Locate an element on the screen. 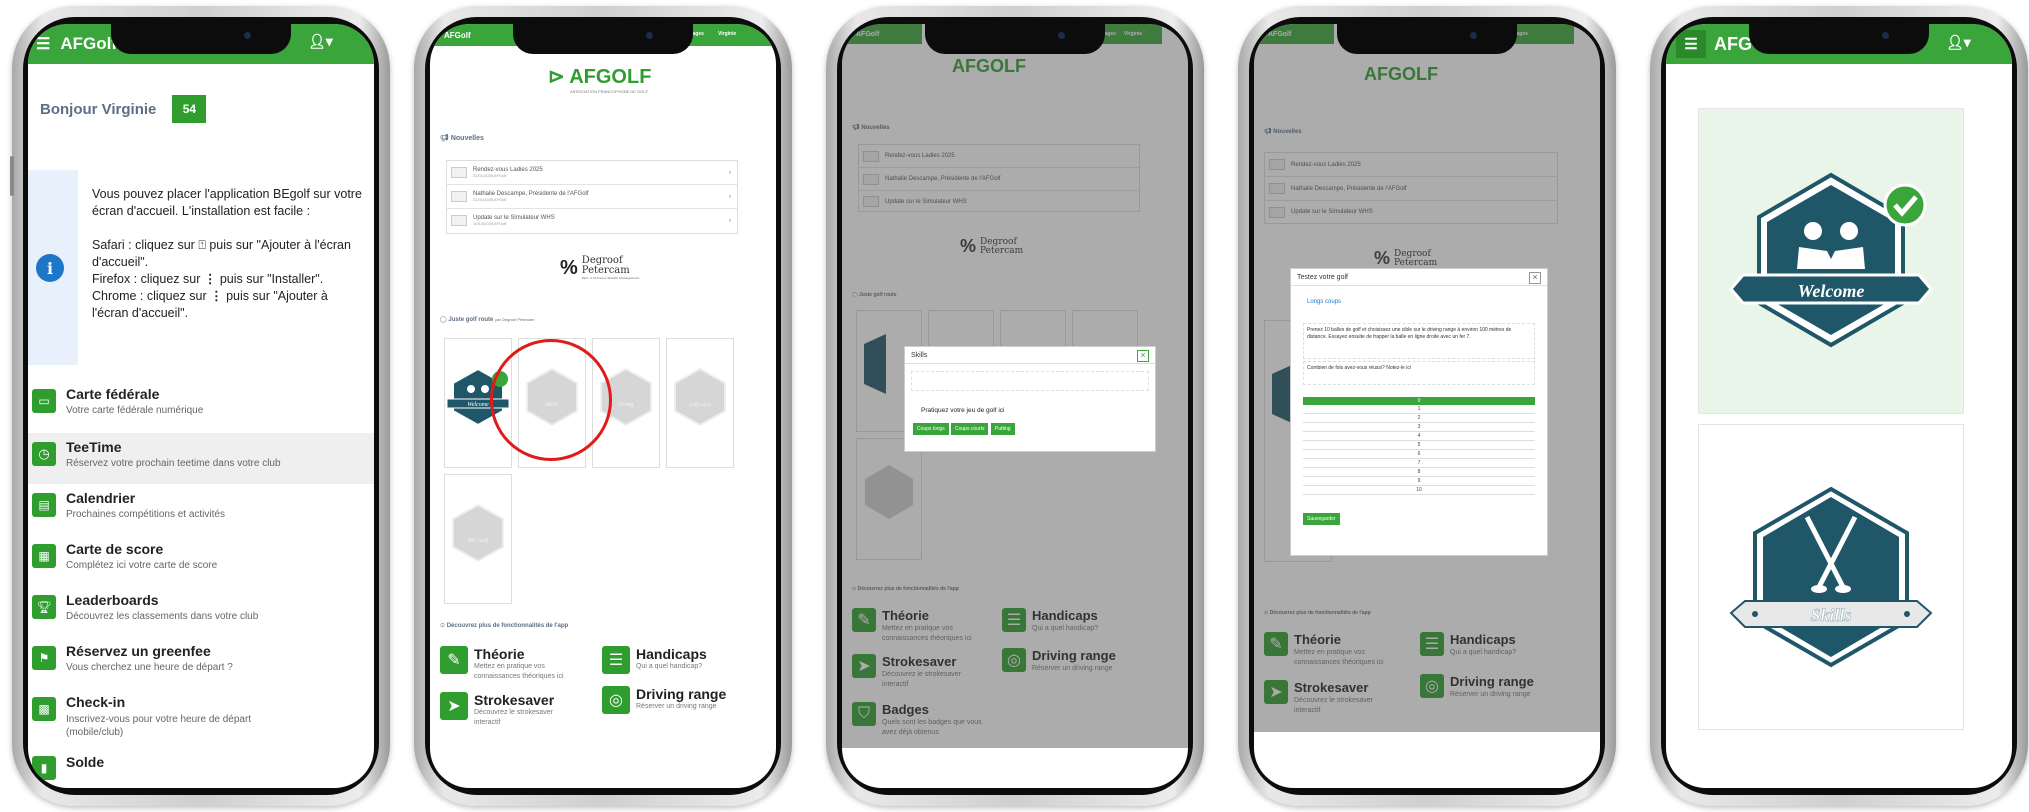 The image size is (2029, 812). welcome-badge-icon: Welcome is located at coordinates (1831, 260).